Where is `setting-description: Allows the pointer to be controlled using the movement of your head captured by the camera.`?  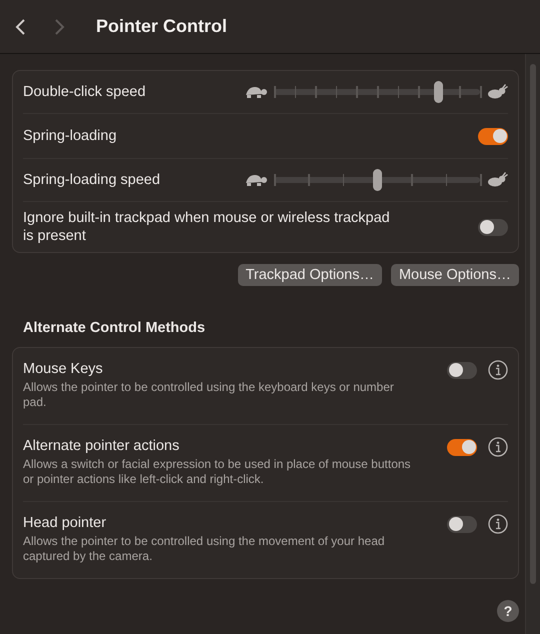 setting-description: Allows the pointer to be controlled using the movement of your head captured by the camera. is located at coordinates (204, 549).